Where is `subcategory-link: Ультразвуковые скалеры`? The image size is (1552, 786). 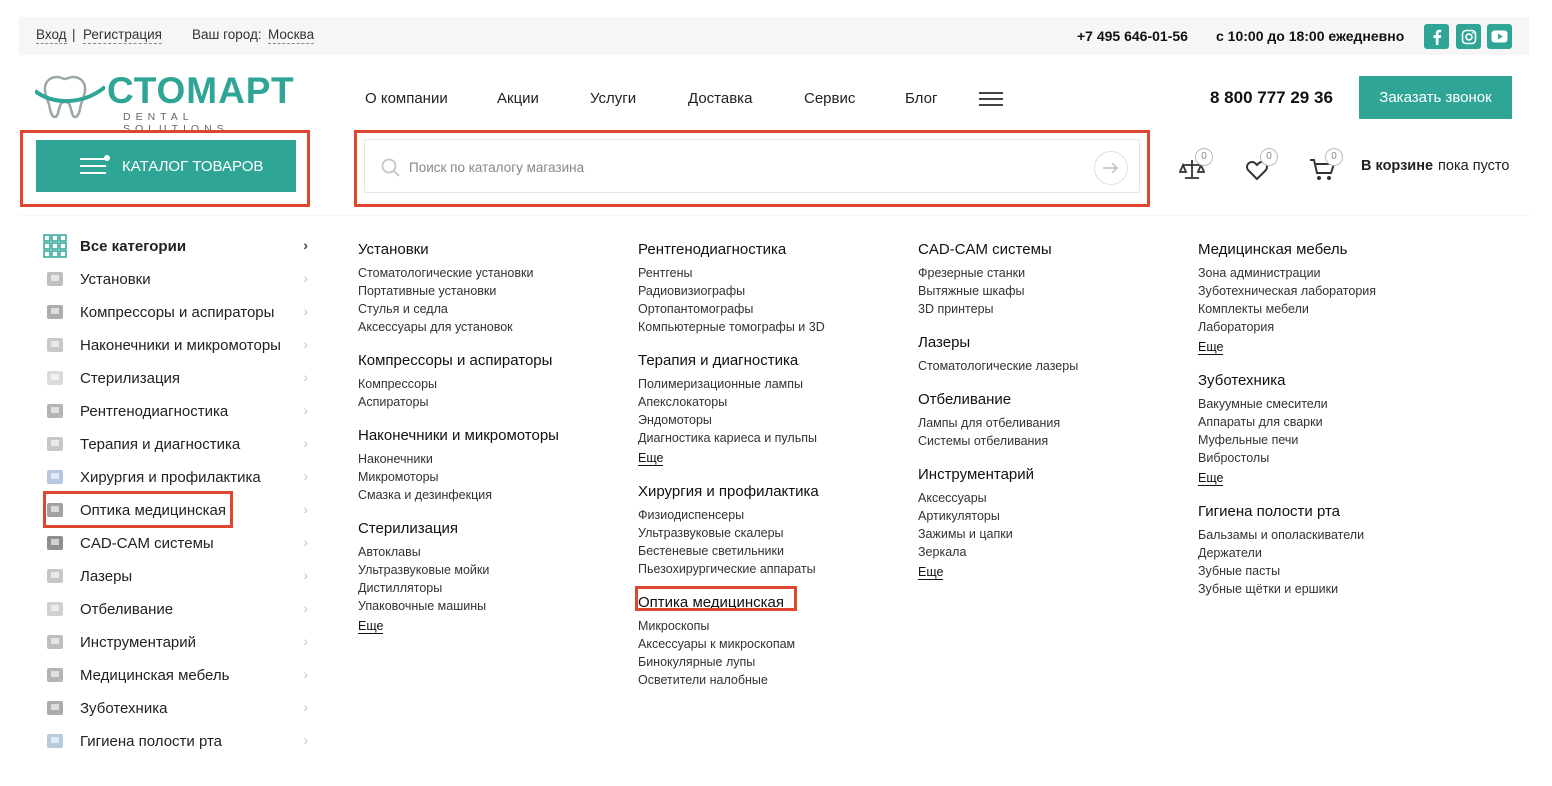
subcategory-link: Ультразвуковые скалеры is located at coordinates (773, 533).